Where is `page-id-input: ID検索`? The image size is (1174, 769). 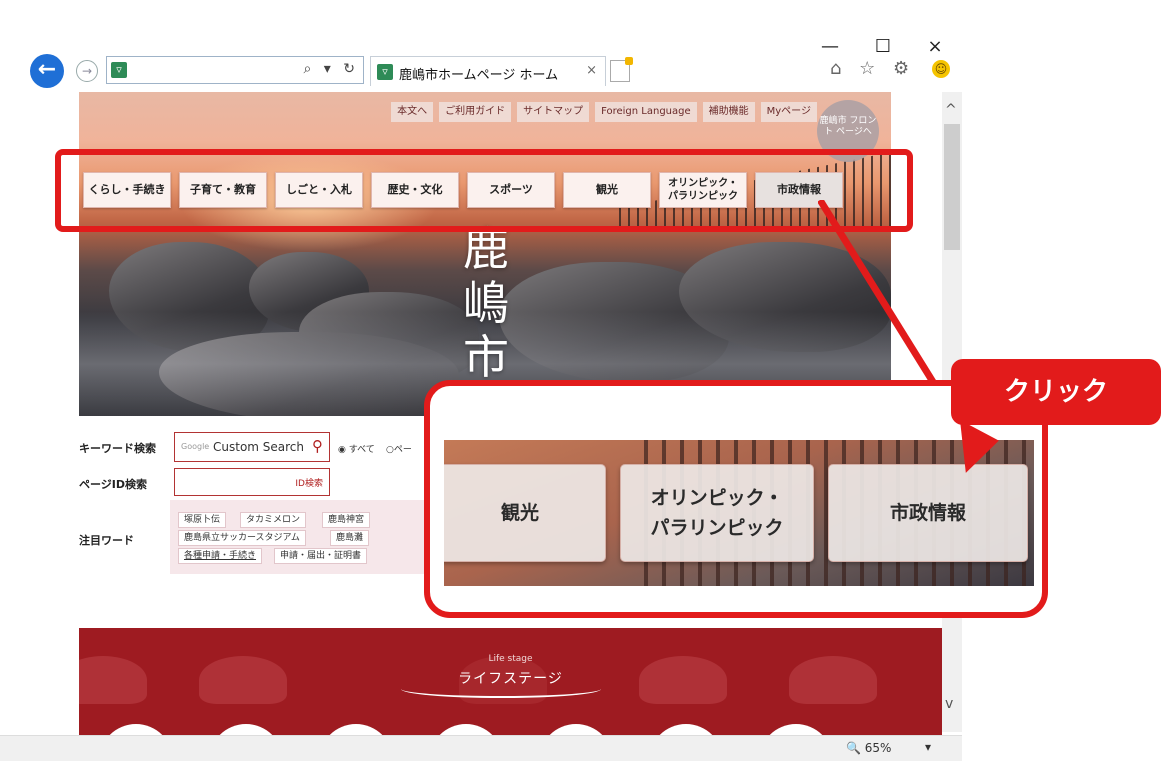
page-id-input: ID検索 is located at coordinates (252, 482).